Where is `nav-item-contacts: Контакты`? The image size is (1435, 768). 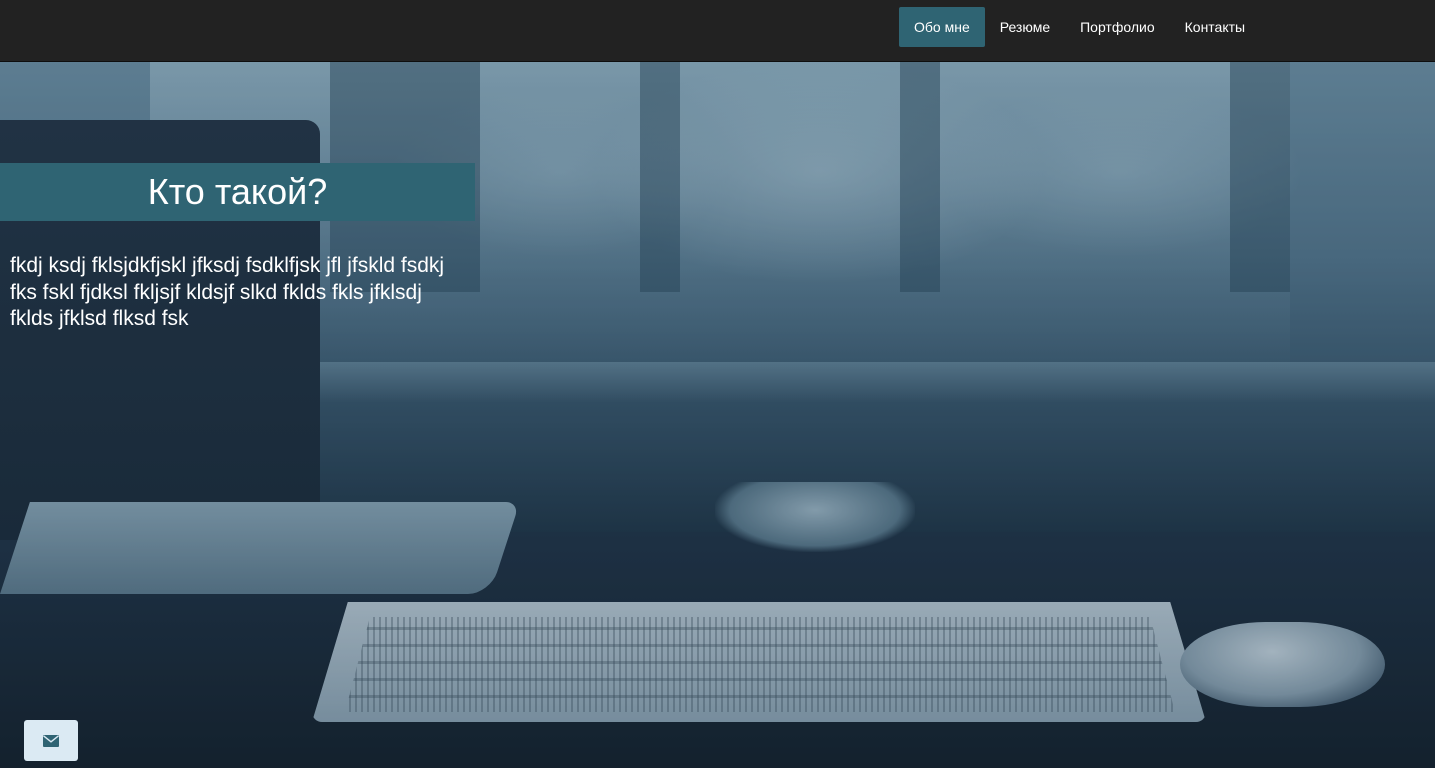
nav-item-contacts: Контакты is located at coordinates (1215, 27).